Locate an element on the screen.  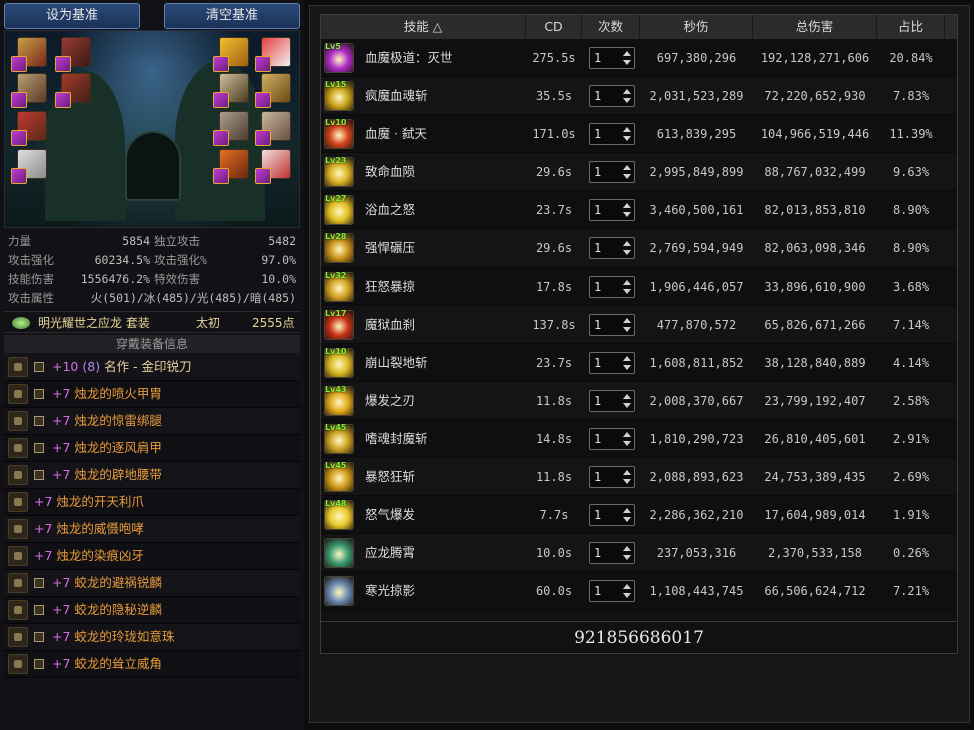
equipment-item: +10 (8) 名作 - 金印锐刀 is located at coordinates (152, 367).